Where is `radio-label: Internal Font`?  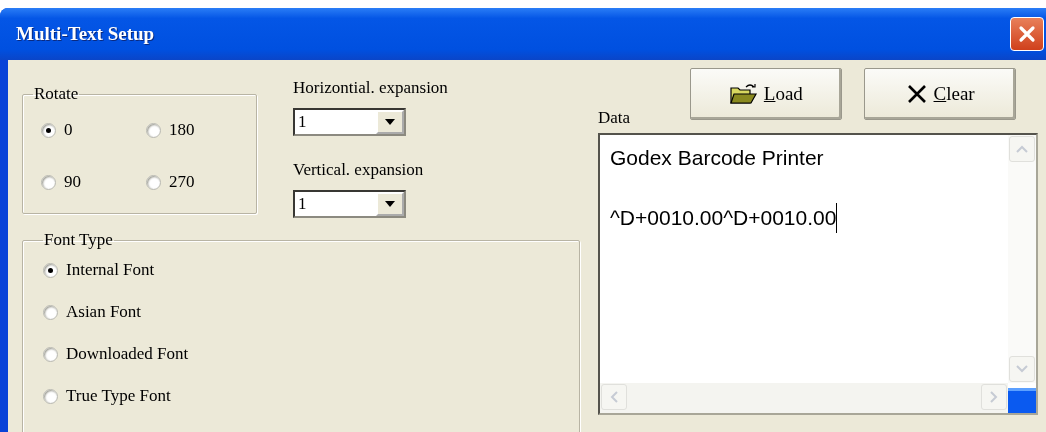 radio-label: Internal Font is located at coordinates (110, 270).